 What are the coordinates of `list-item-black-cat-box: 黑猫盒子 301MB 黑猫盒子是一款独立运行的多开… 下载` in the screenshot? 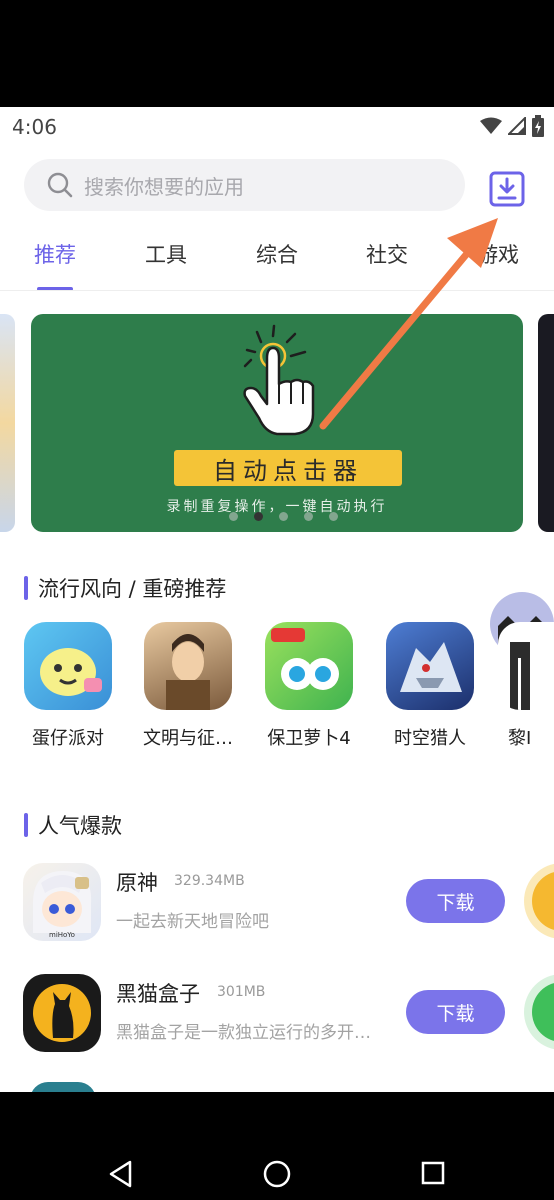 It's located at (277, 1024).